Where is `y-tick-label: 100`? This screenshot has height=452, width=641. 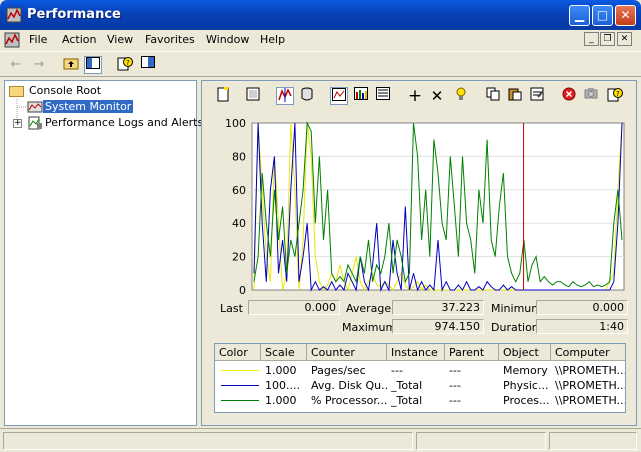 y-tick-label: 100 is located at coordinates (235, 123).